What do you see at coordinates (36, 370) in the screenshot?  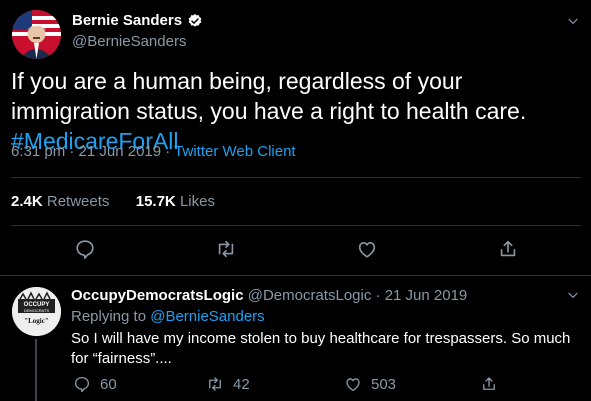 I see `thread-line` at bounding box center [36, 370].